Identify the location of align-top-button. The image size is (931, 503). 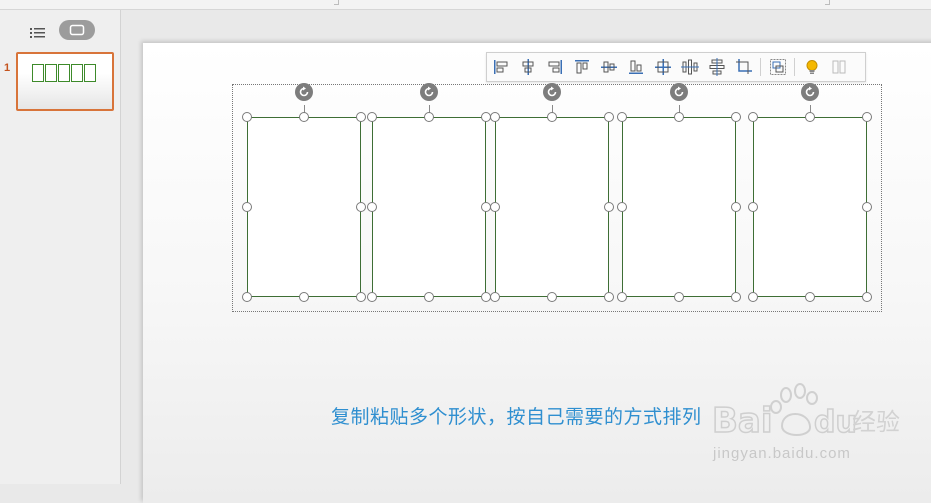
(582, 67).